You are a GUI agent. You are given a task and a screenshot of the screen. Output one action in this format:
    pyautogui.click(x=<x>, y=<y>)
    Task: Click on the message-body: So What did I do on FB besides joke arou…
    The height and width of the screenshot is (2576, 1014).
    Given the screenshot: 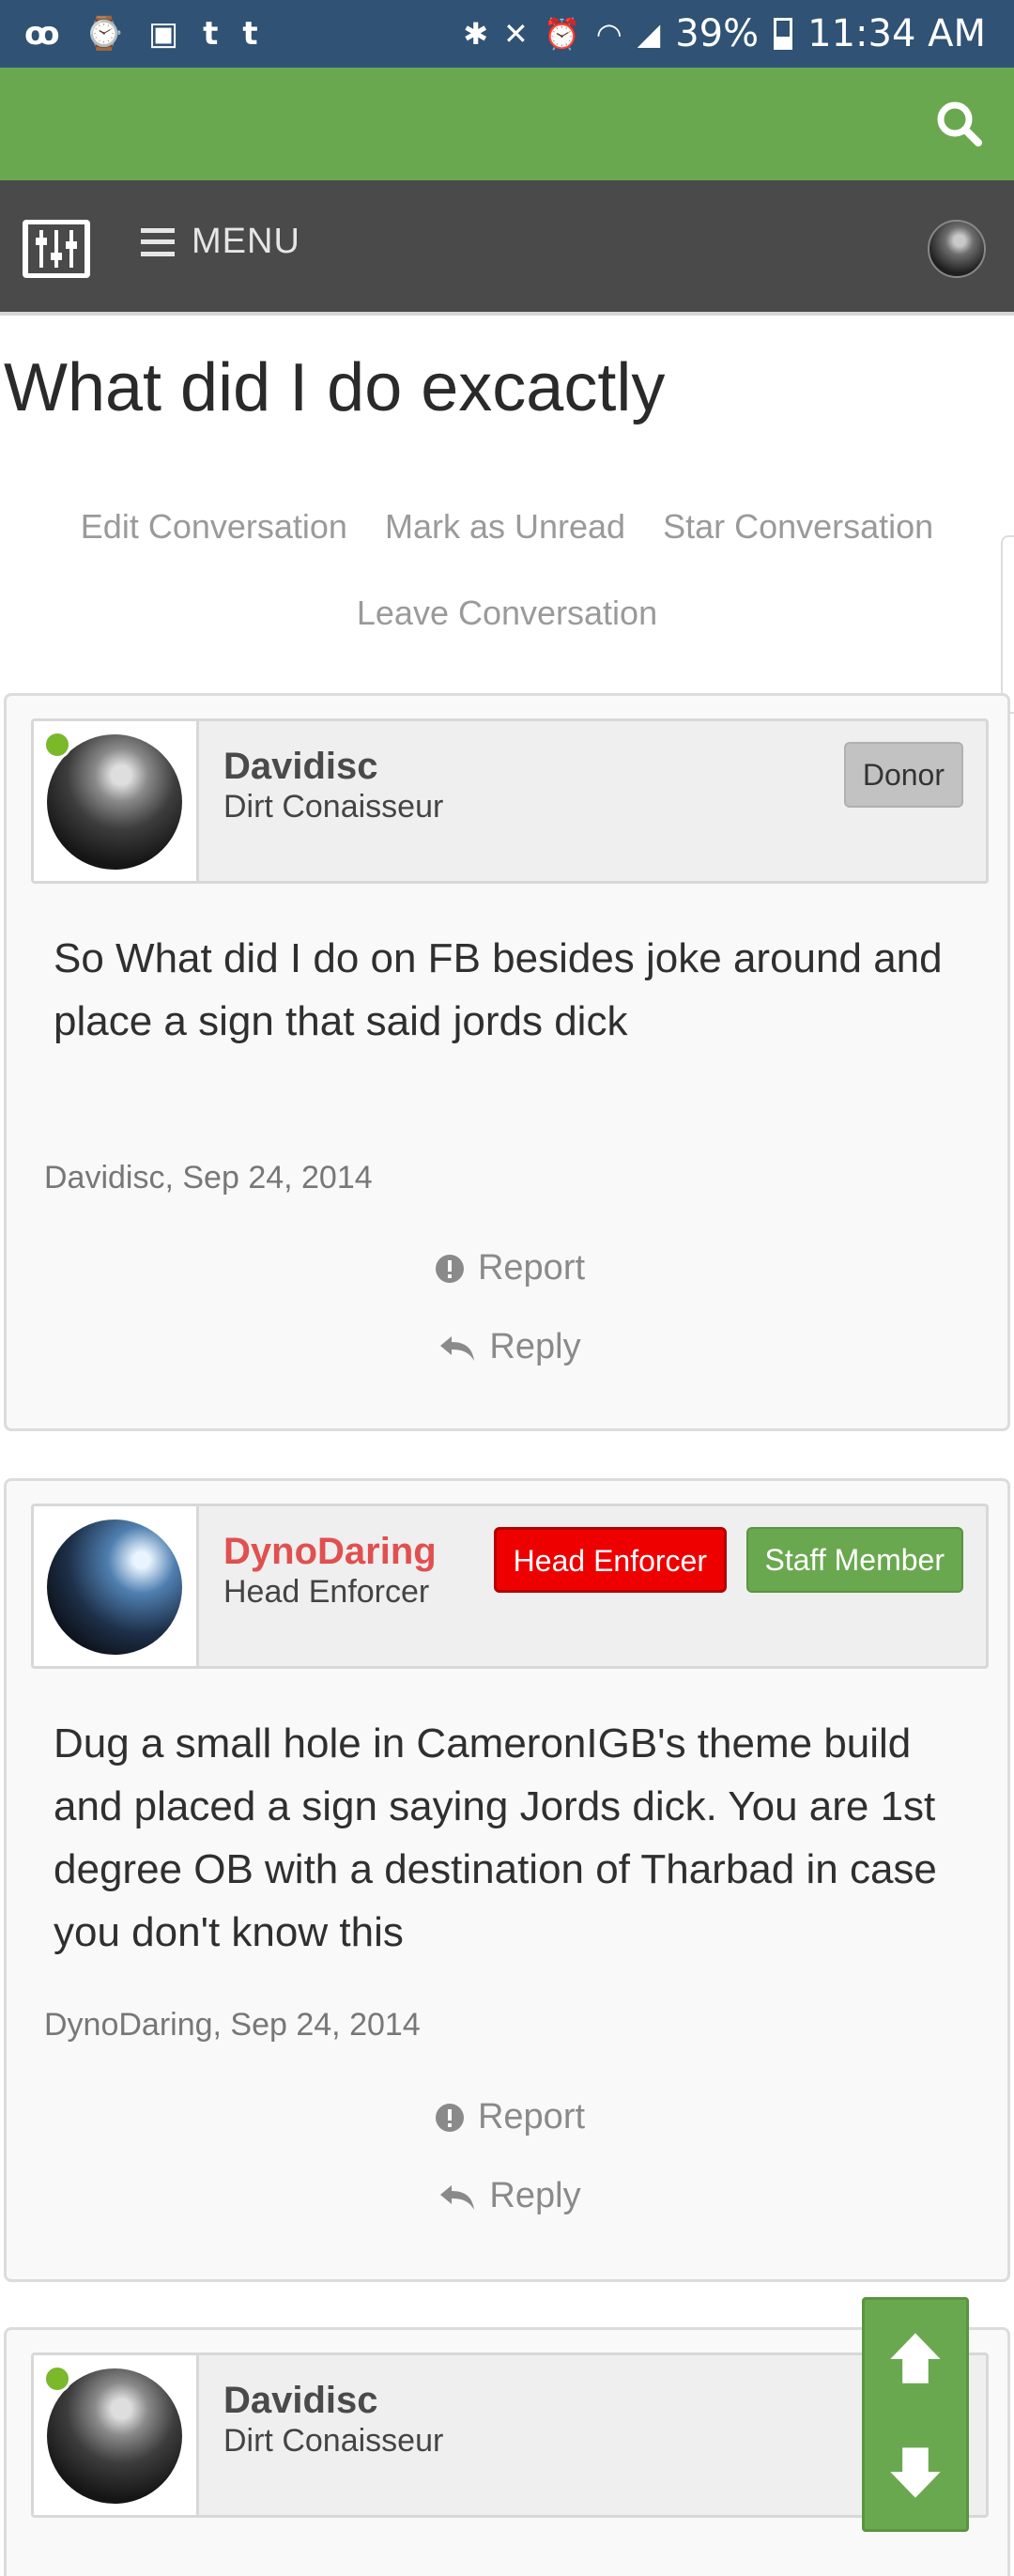 What is the action you would take?
    pyautogui.click(x=499, y=989)
    